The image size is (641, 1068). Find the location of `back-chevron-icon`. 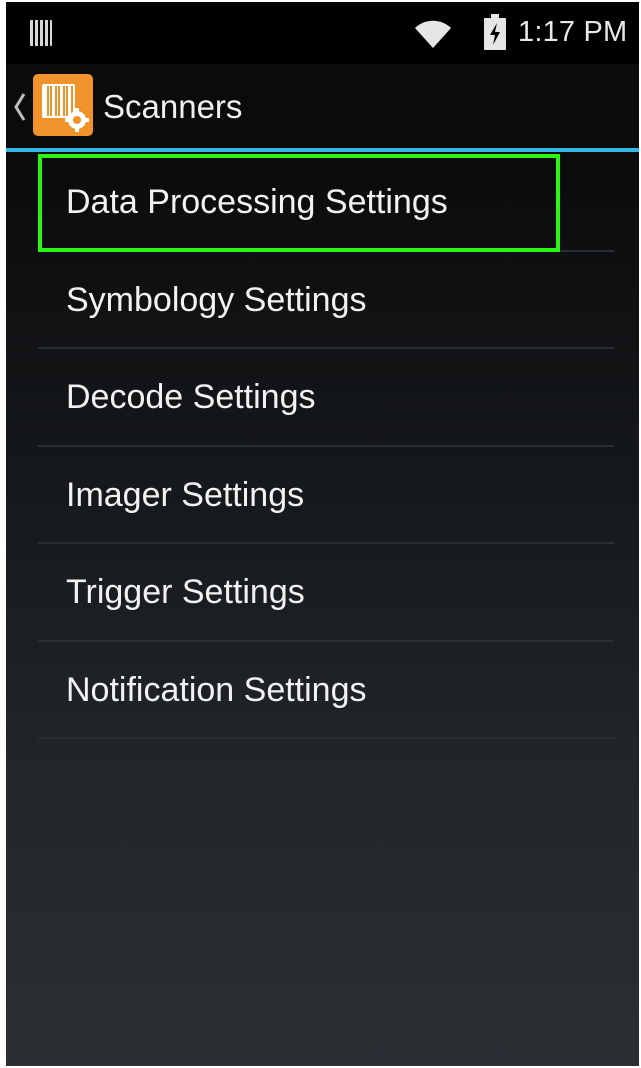

back-chevron-icon is located at coordinates (20, 107).